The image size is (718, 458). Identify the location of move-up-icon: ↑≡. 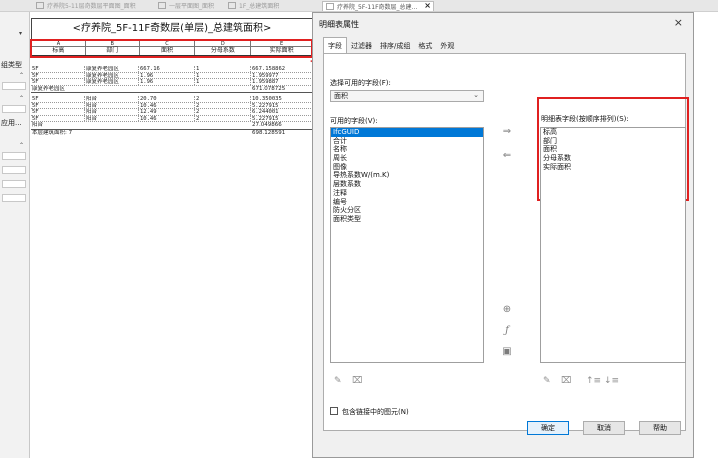
(593, 381).